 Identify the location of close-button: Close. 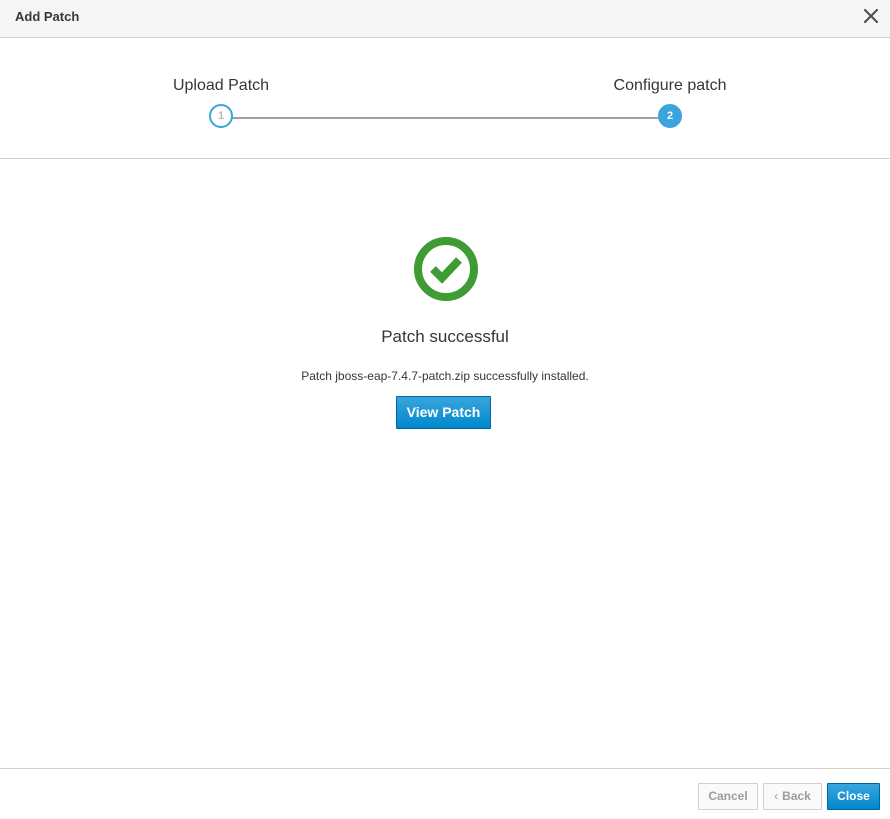
(853, 796).